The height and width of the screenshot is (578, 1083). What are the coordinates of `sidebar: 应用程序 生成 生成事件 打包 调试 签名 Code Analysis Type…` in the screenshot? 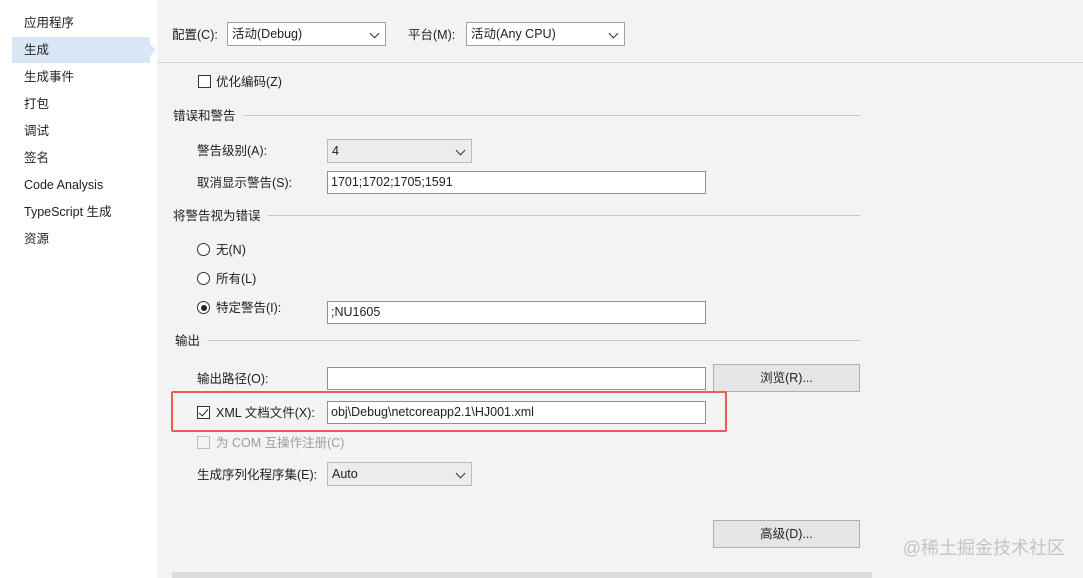 It's located at (78, 289).